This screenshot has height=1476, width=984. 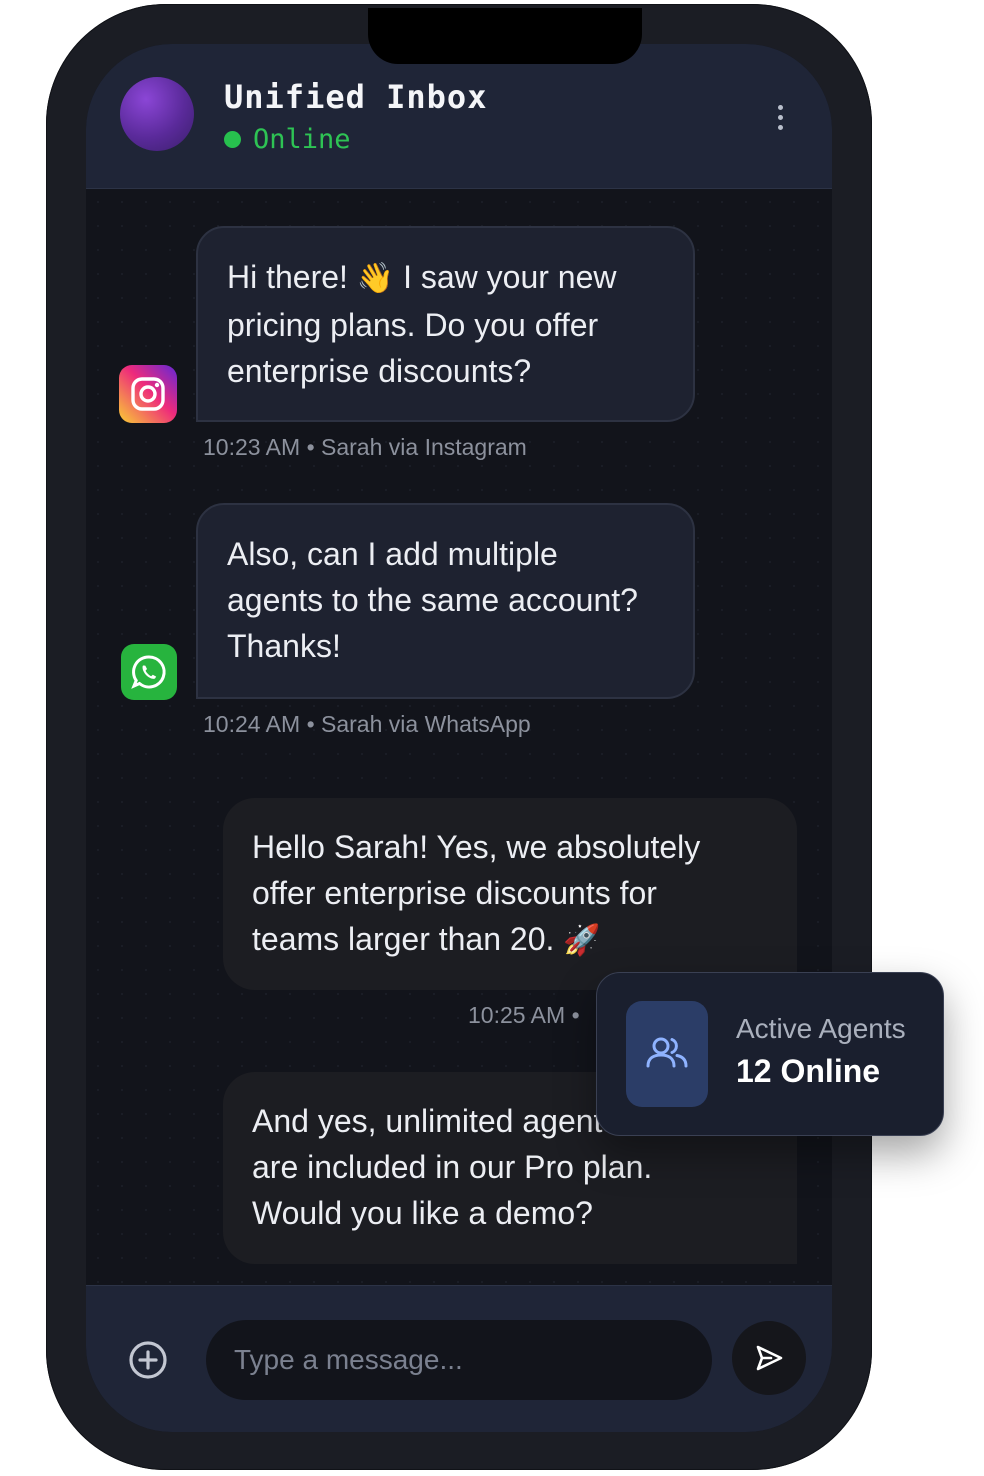 I want to click on composer-bar, so click(x=459, y=1358).